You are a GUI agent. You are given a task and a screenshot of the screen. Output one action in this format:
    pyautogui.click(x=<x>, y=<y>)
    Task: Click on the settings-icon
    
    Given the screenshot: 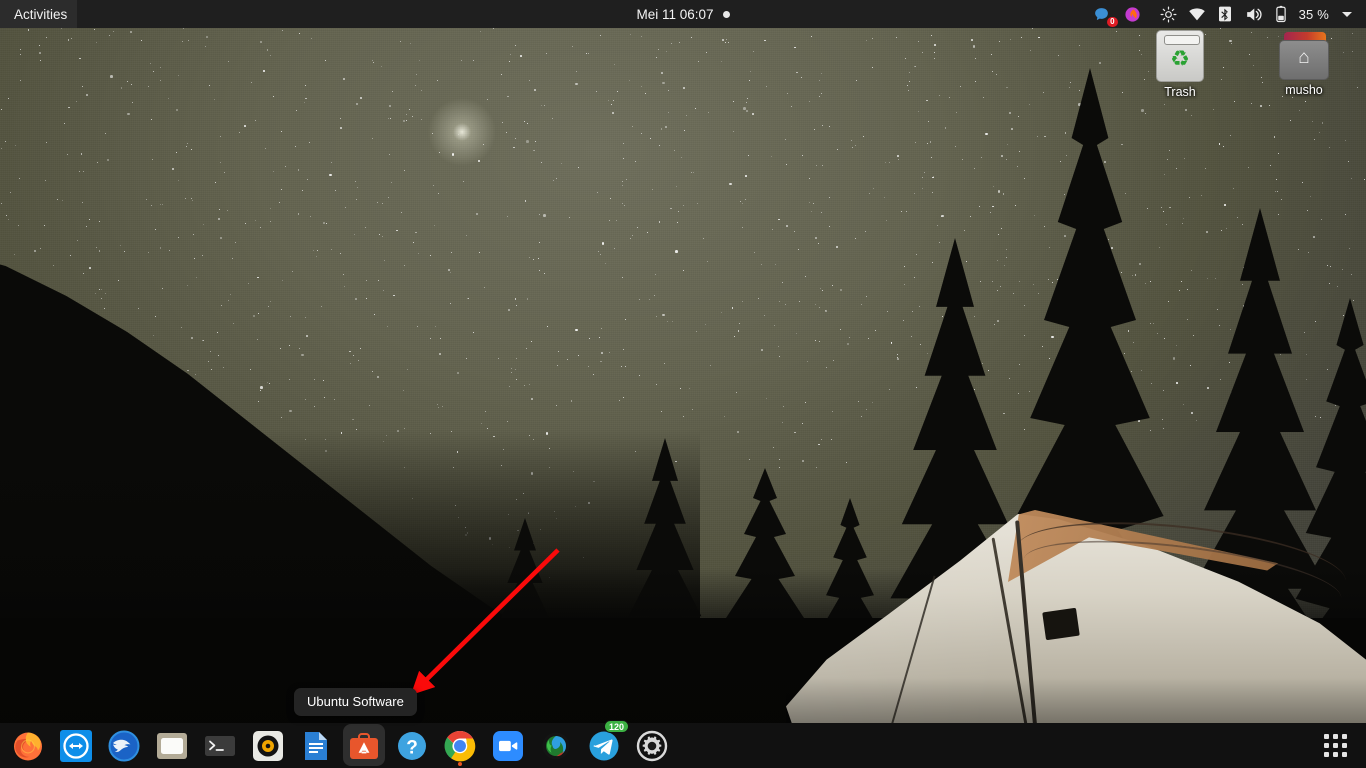 What is the action you would take?
    pyautogui.click(x=652, y=745)
    